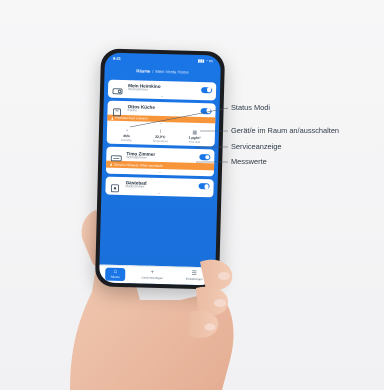  I want to click on callout-measure: Messwerte, so click(249, 161).